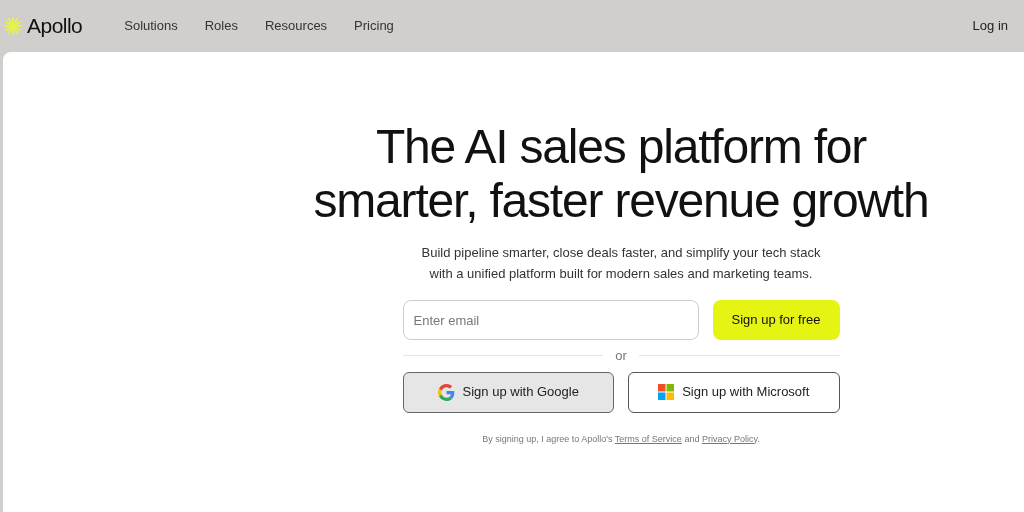 This screenshot has width=1024, height=512. What do you see at coordinates (508, 392) in the screenshot?
I see `google-sign-up-button: Sign up with Google` at bounding box center [508, 392].